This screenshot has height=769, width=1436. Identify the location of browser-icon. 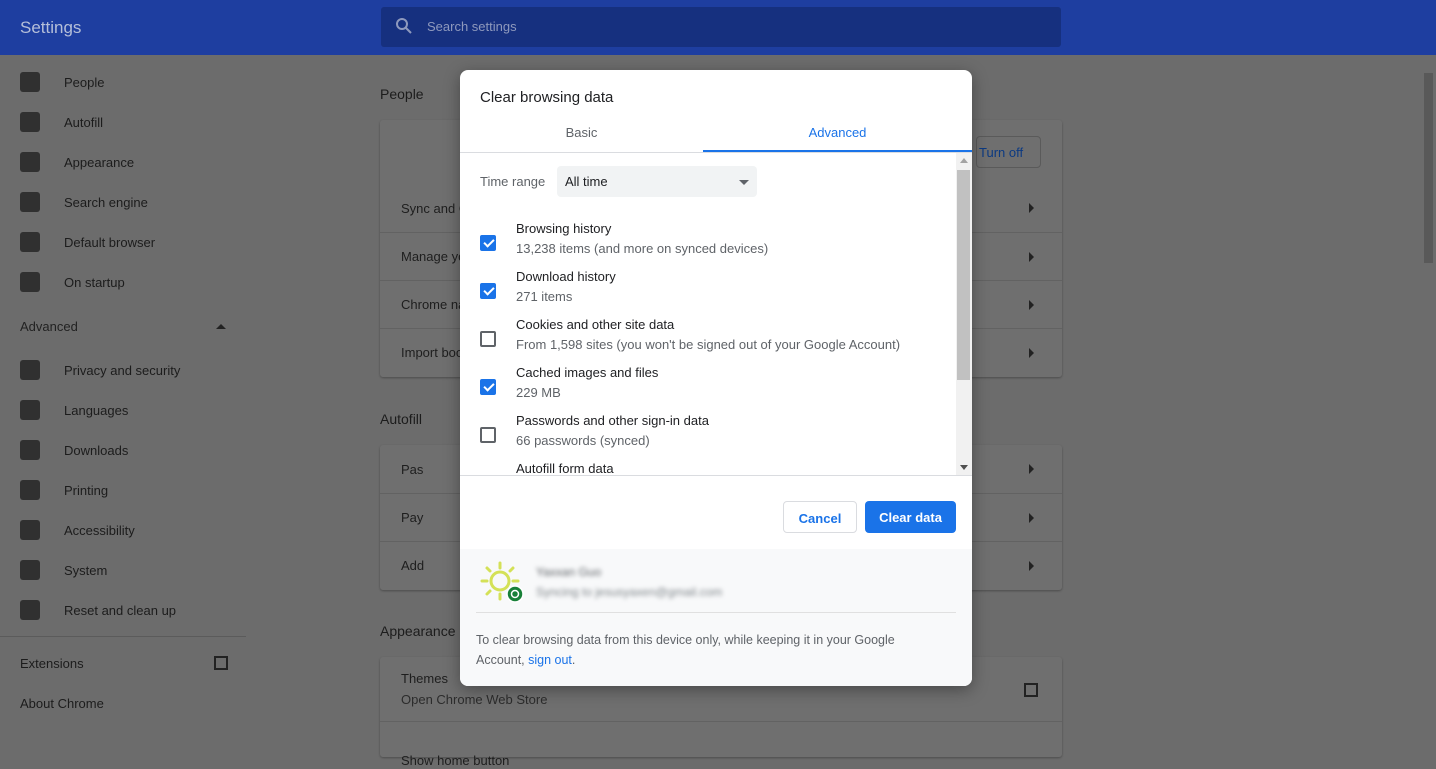
(30, 242).